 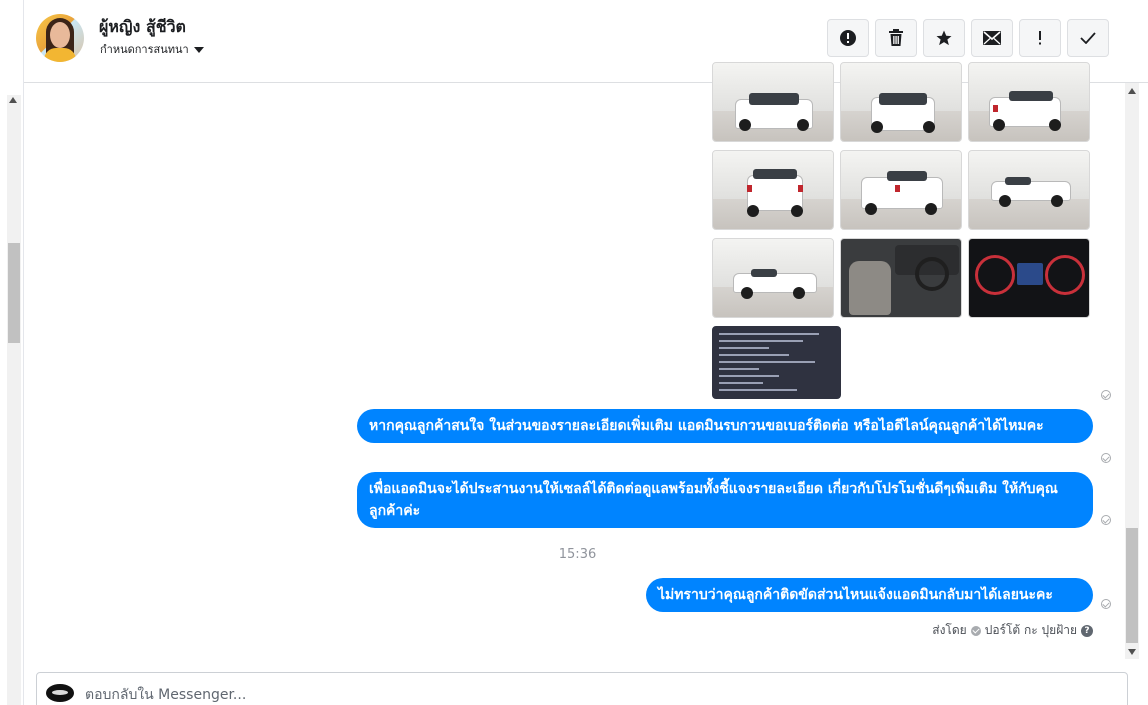 I want to click on mark-unread-button, so click(x=992, y=38).